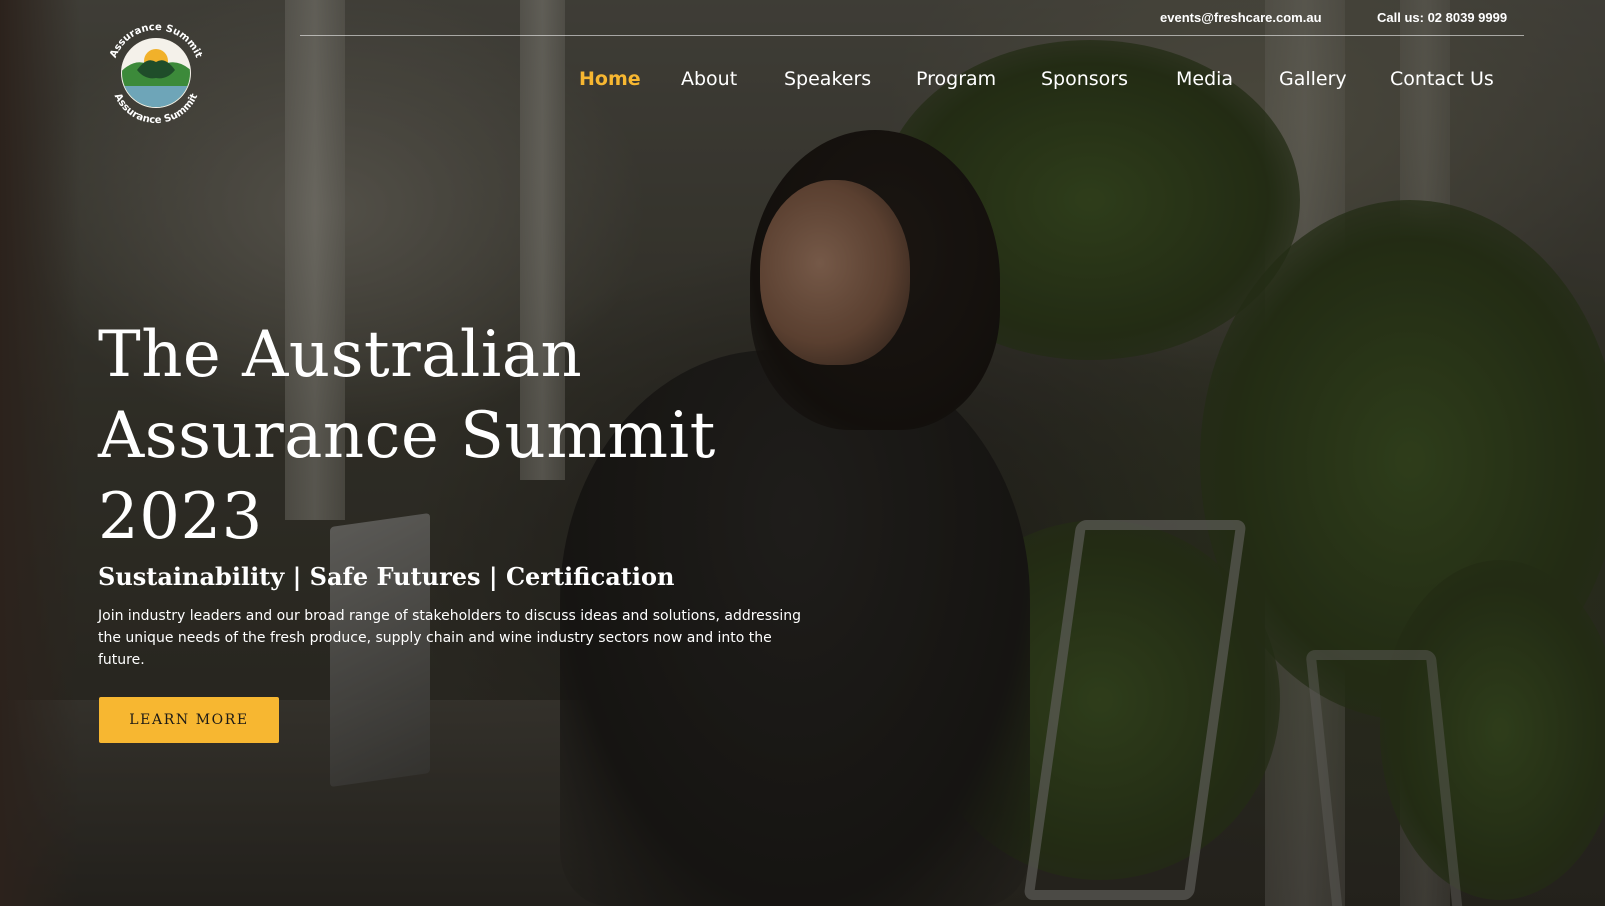 This screenshot has width=1605, height=906. I want to click on hero-title: The Australian Assurance Summit 2023, so click(448, 436).